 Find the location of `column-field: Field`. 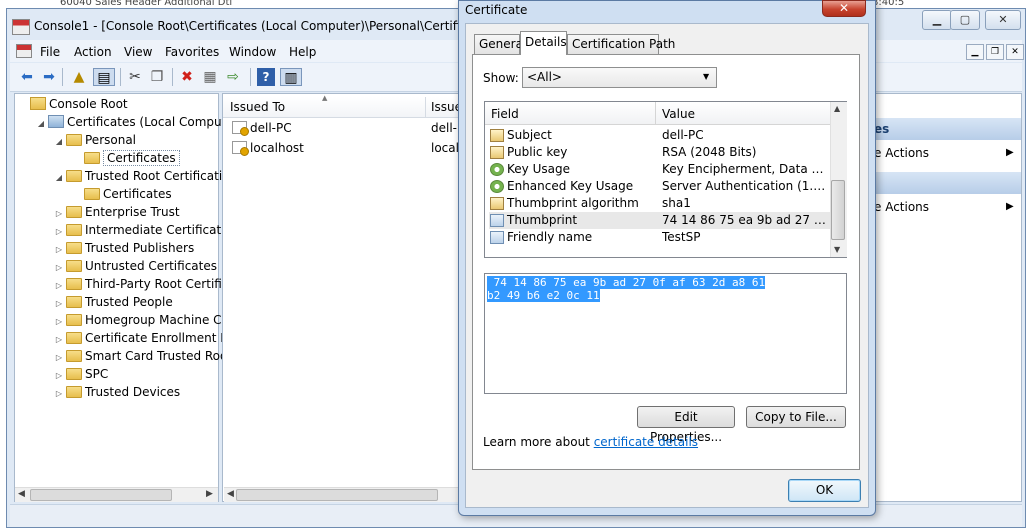

column-field: Field is located at coordinates (505, 114).